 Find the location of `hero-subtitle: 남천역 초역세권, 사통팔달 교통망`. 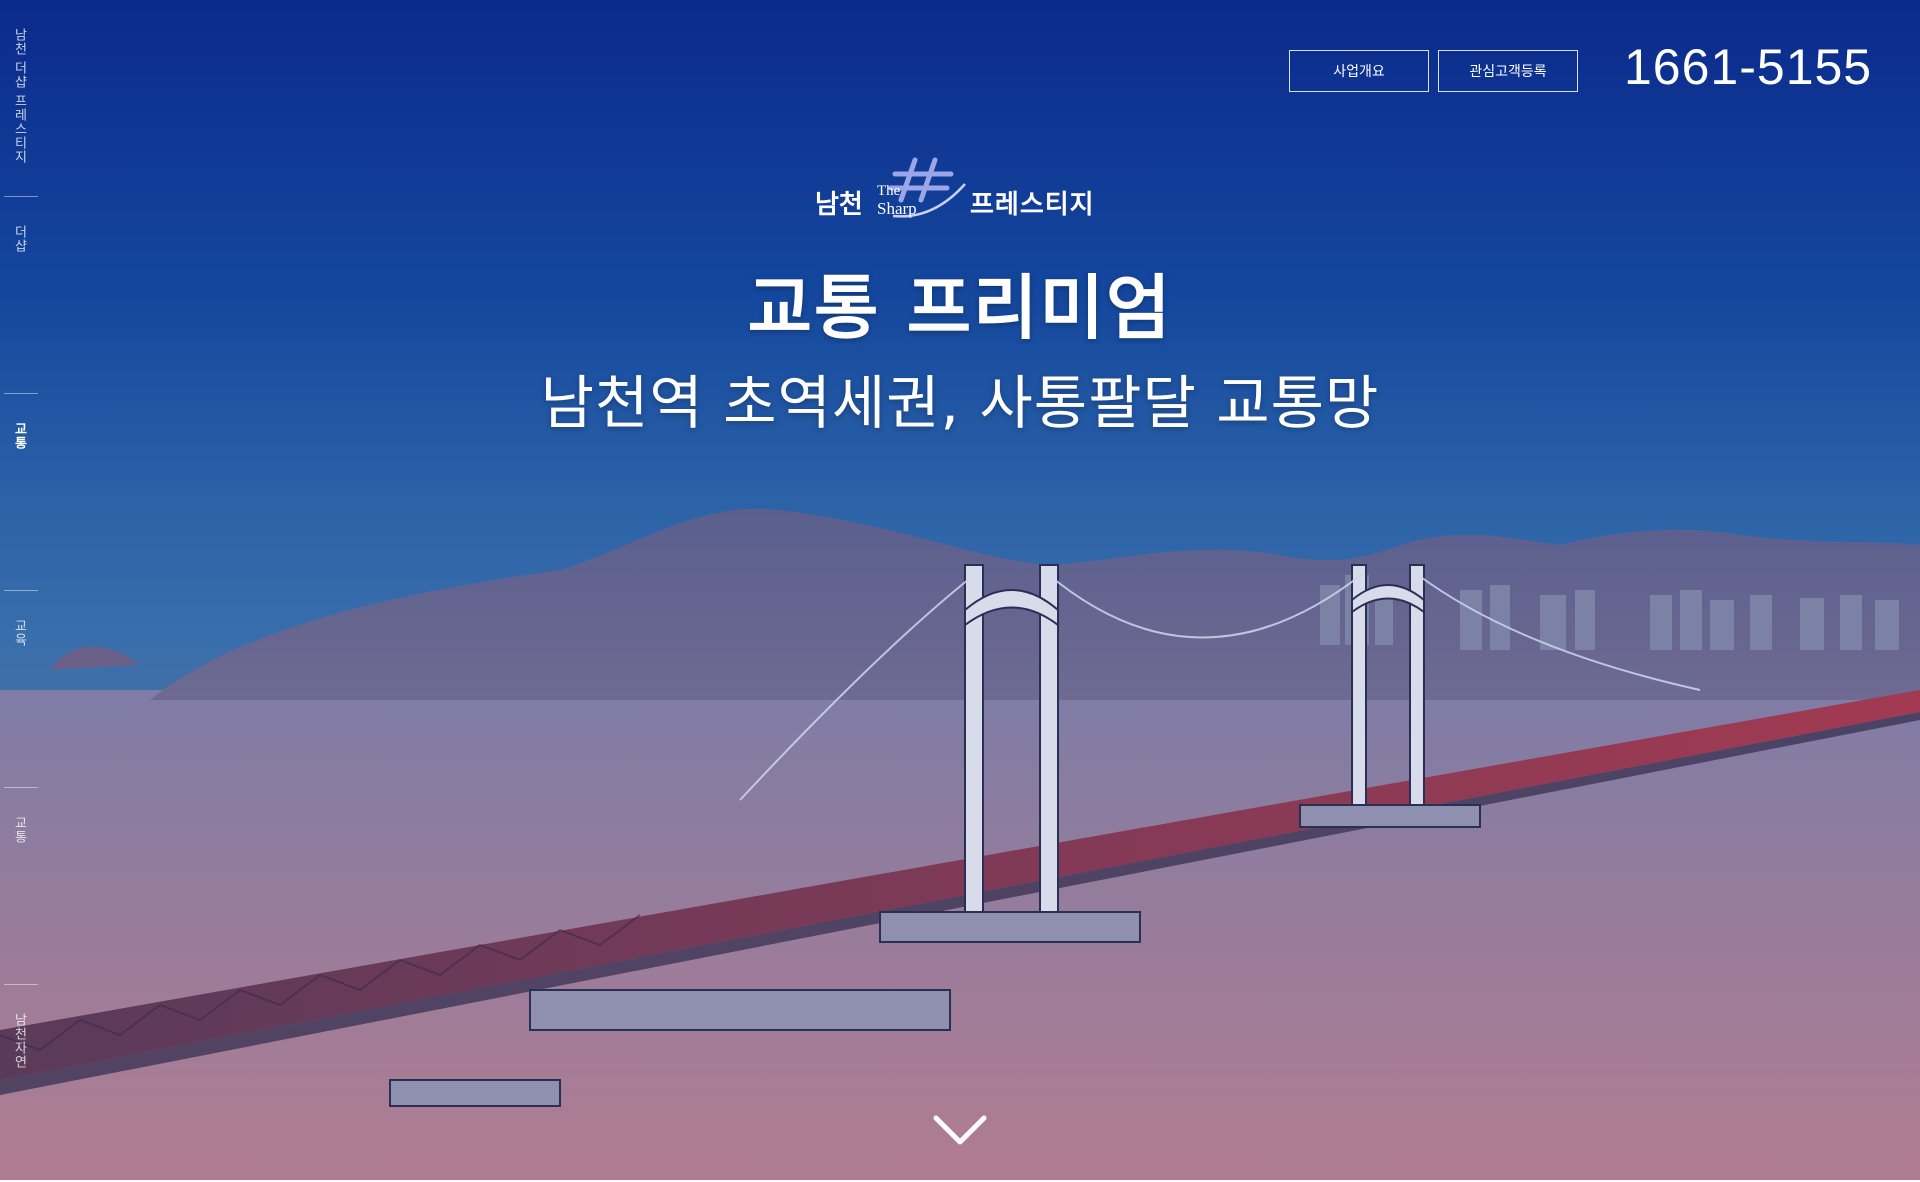

hero-subtitle: 남천역 초역세권, 사통팔달 교통망 is located at coordinates (960, 403).